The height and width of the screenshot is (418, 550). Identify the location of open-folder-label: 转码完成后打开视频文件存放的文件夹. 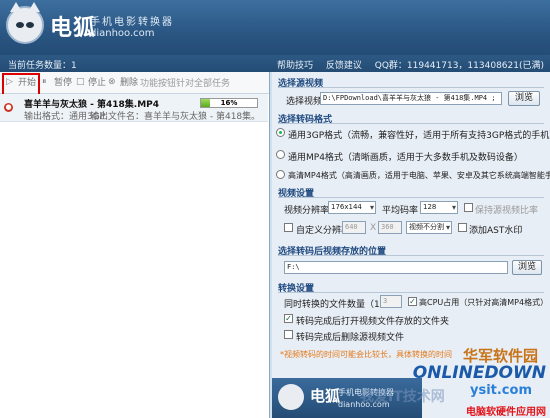
(373, 322).